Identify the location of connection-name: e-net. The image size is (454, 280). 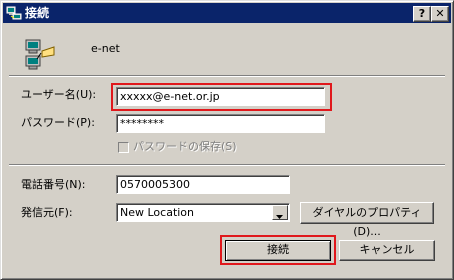
(105, 48).